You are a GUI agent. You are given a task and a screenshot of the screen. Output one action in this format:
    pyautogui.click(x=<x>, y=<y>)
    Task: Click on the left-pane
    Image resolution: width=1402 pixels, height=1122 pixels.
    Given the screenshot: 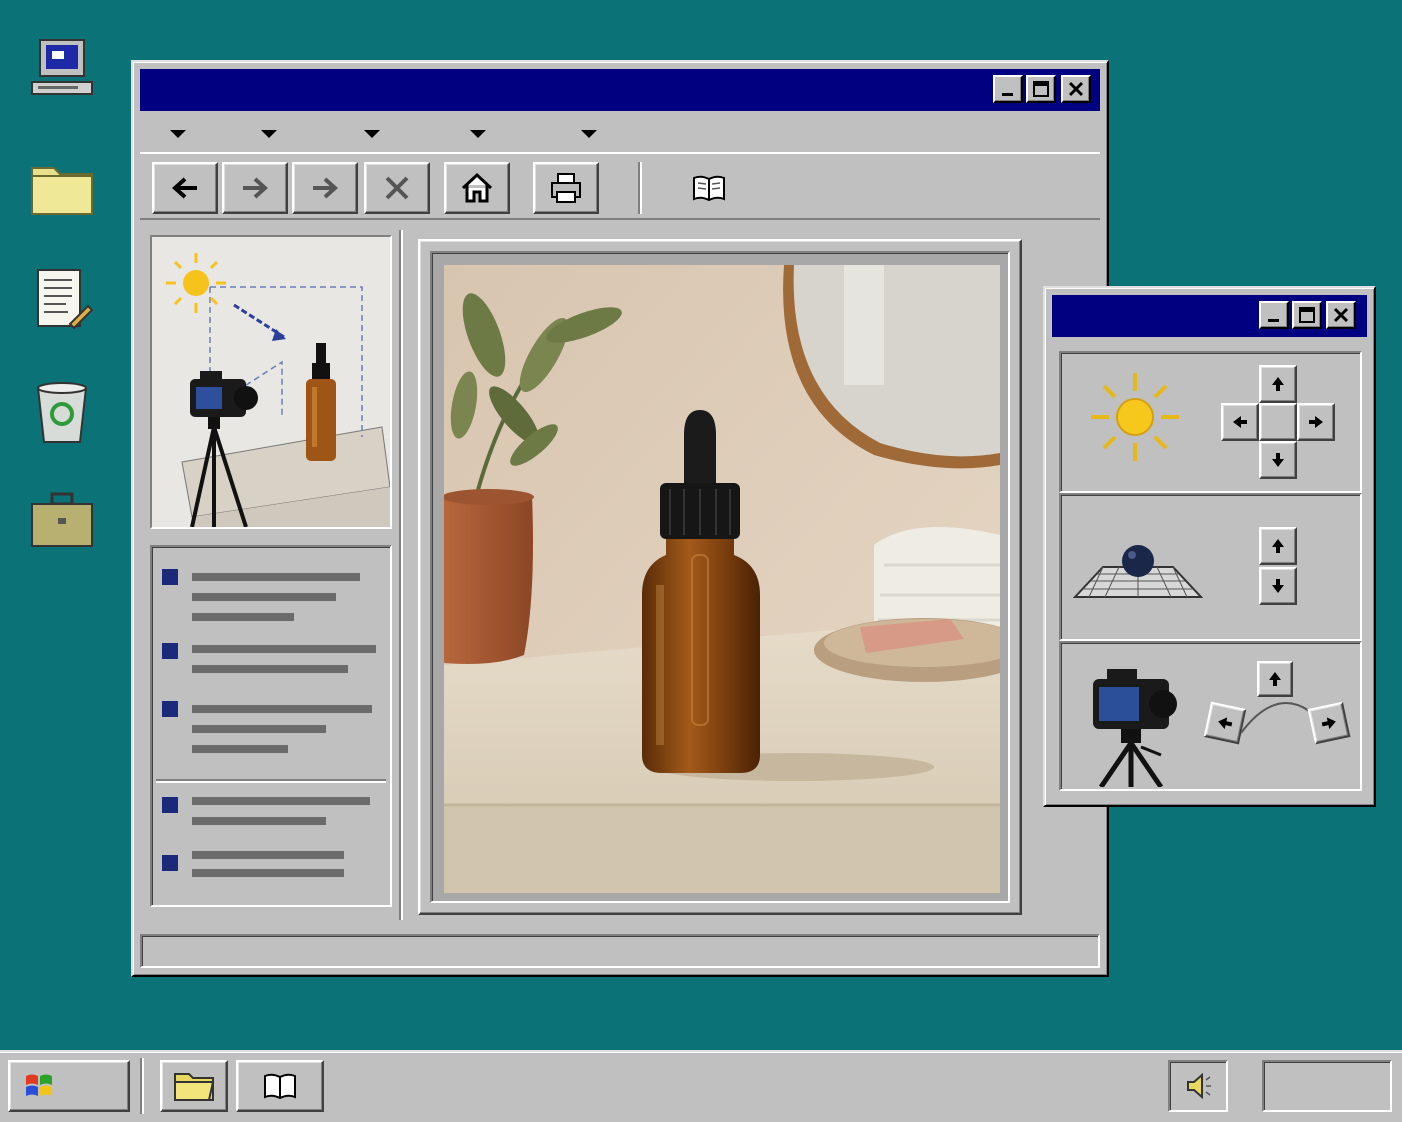 What is the action you would take?
    pyautogui.click(x=271, y=571)
    